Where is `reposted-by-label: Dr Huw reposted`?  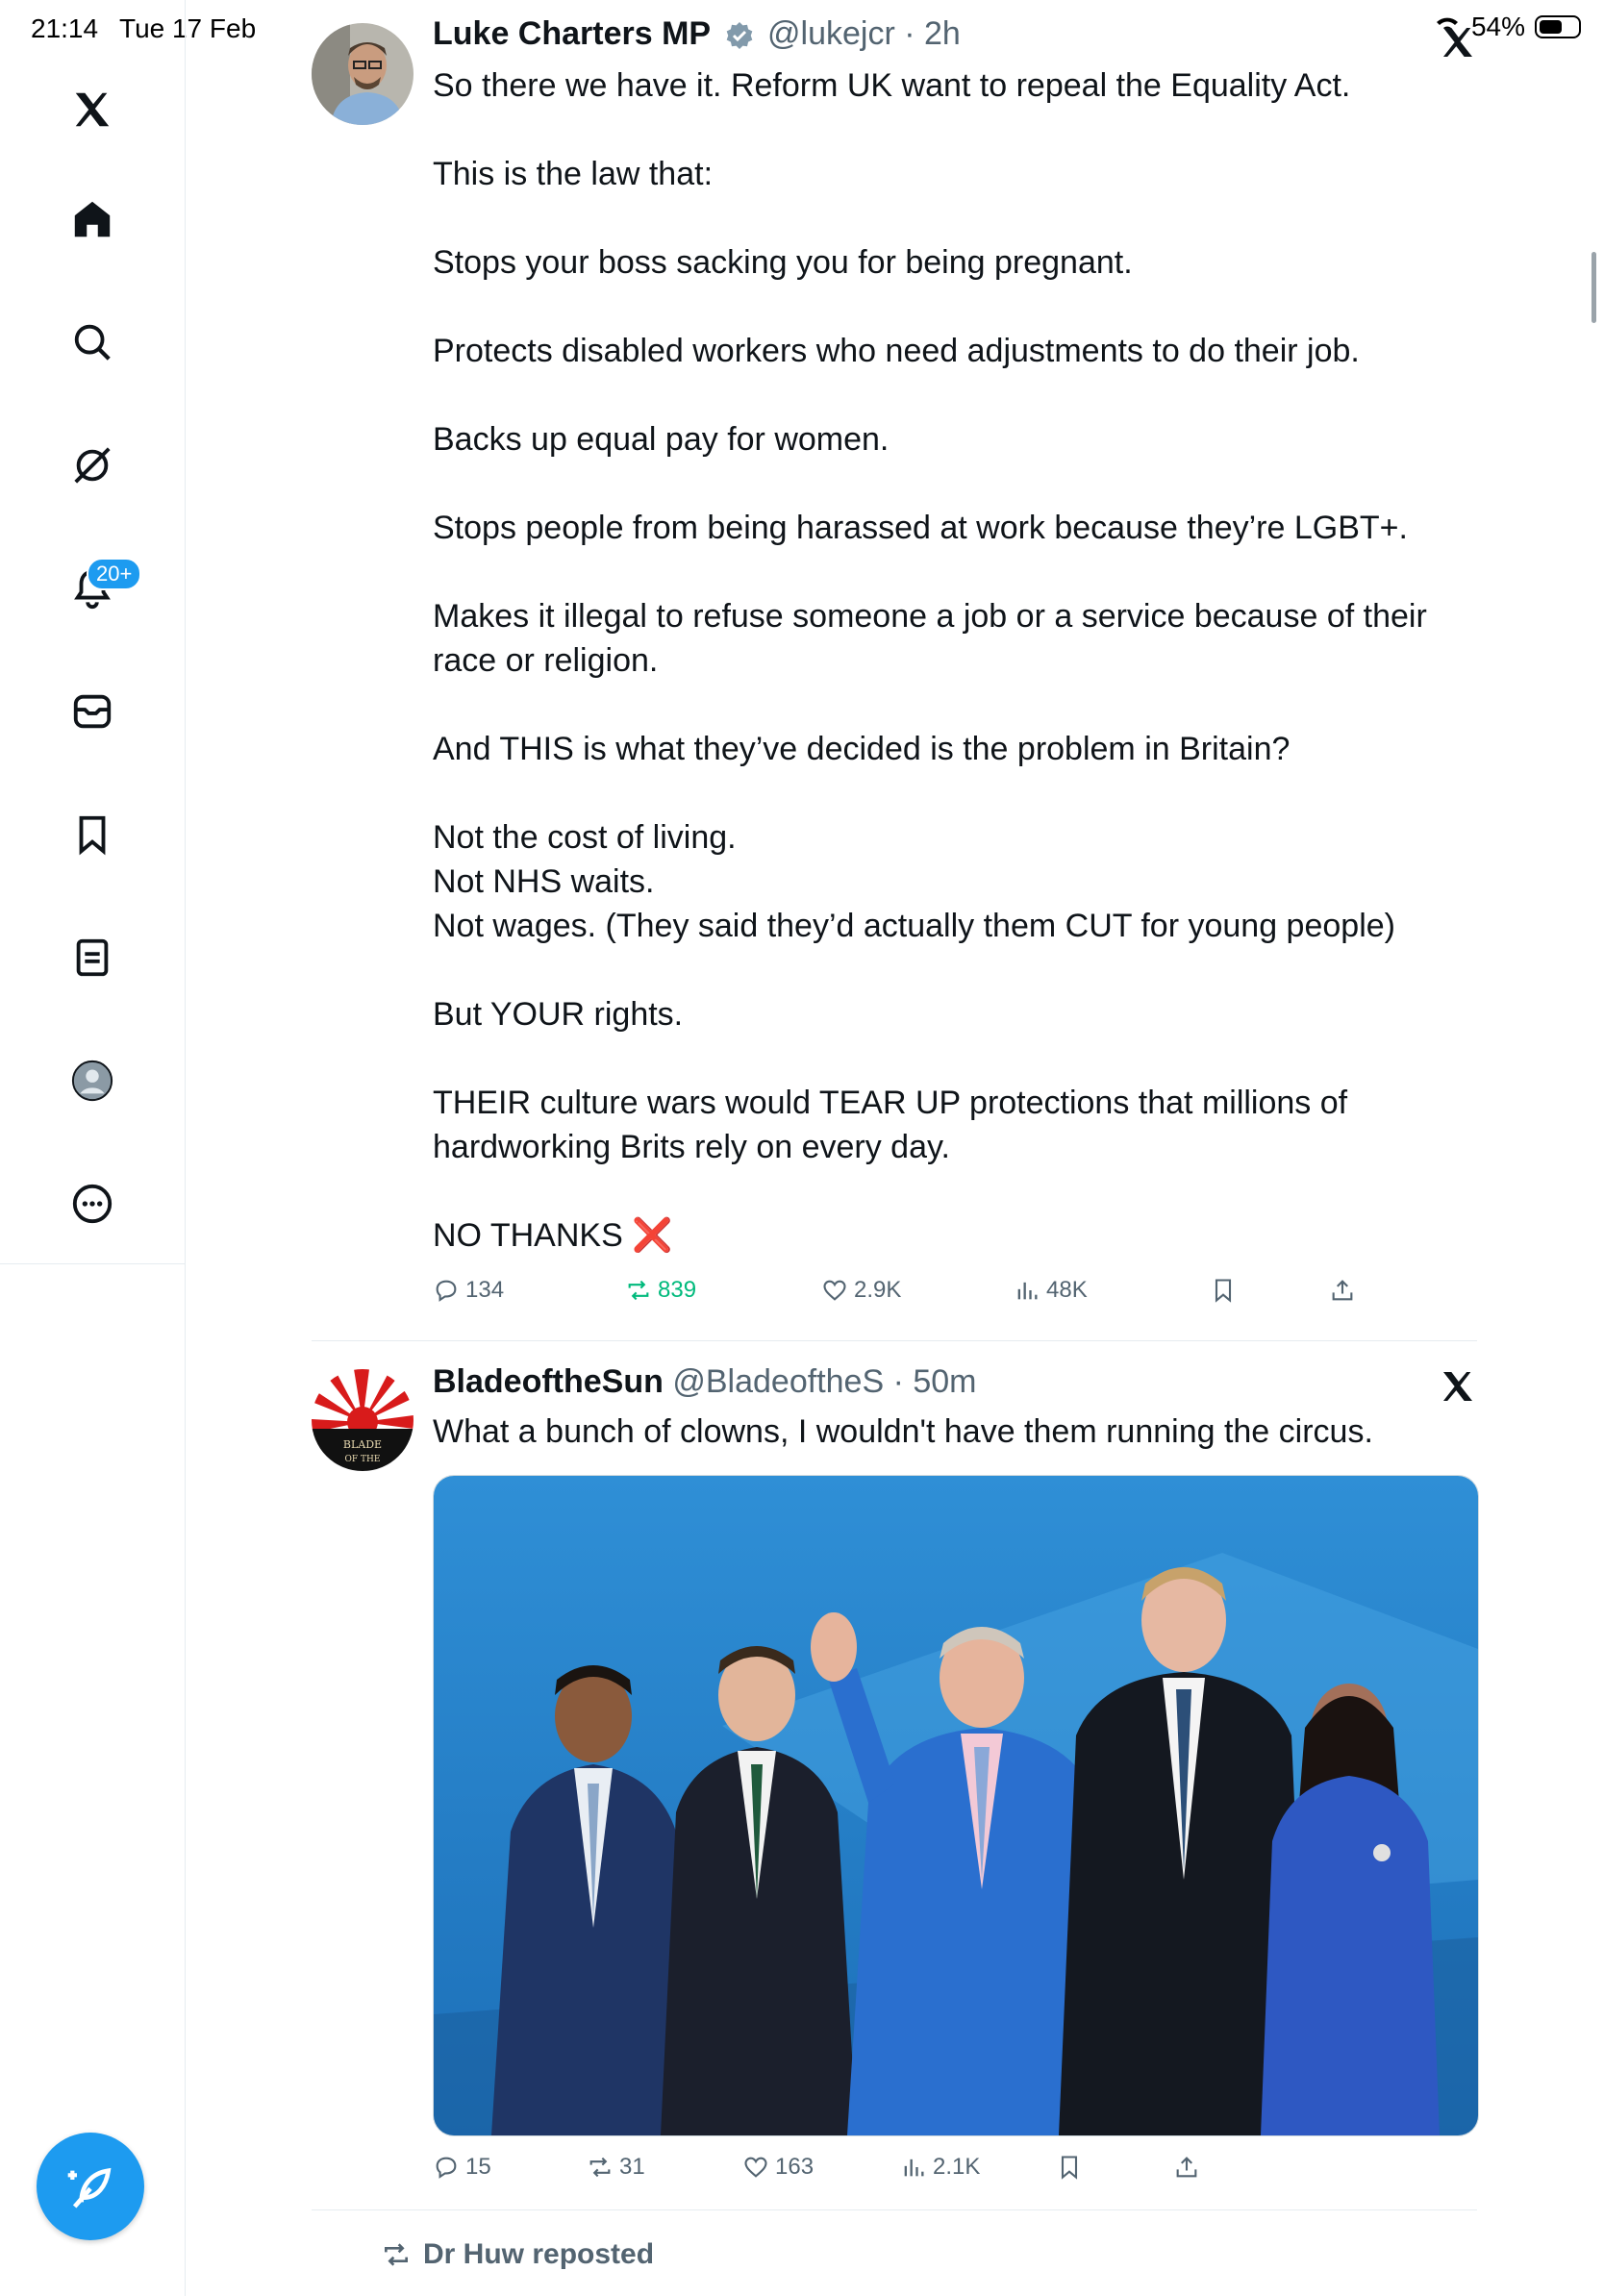 reposted-by-label: Dr Huw reposted is located at coordinates (517, 2254).